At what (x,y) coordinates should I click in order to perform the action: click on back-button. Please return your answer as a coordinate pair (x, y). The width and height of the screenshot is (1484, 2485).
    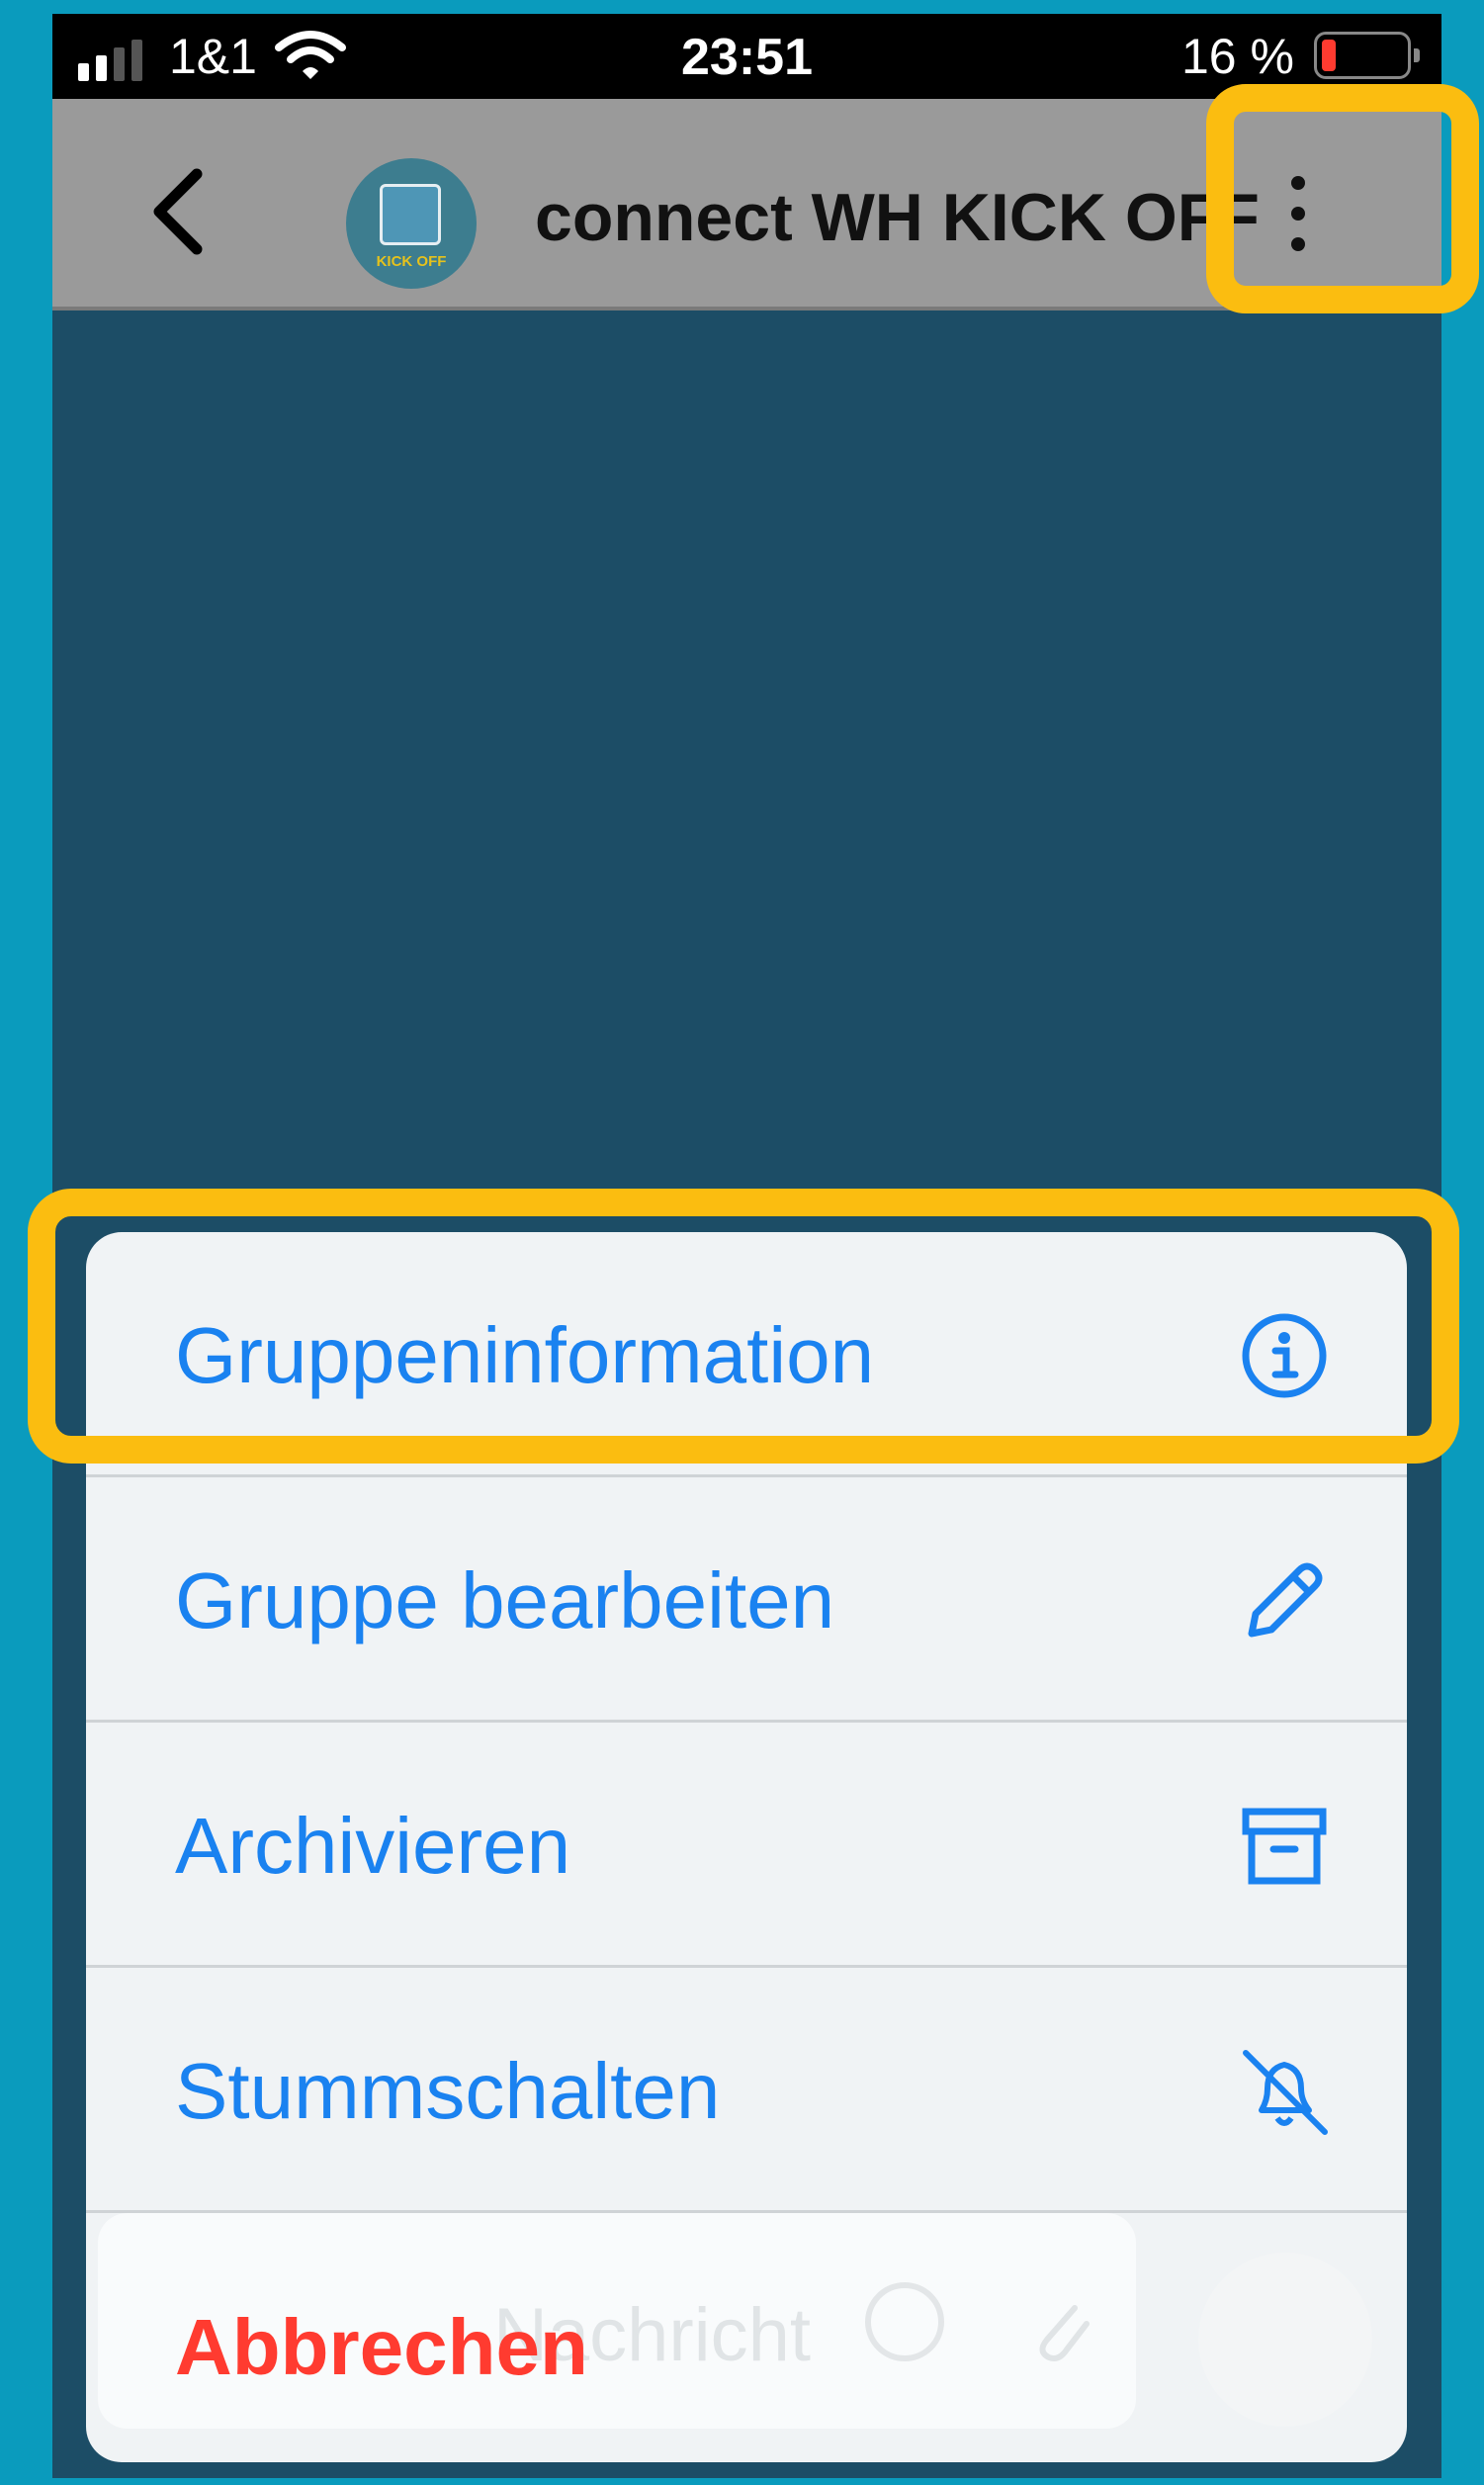
    Looking at the image, I should click on (180, 211).